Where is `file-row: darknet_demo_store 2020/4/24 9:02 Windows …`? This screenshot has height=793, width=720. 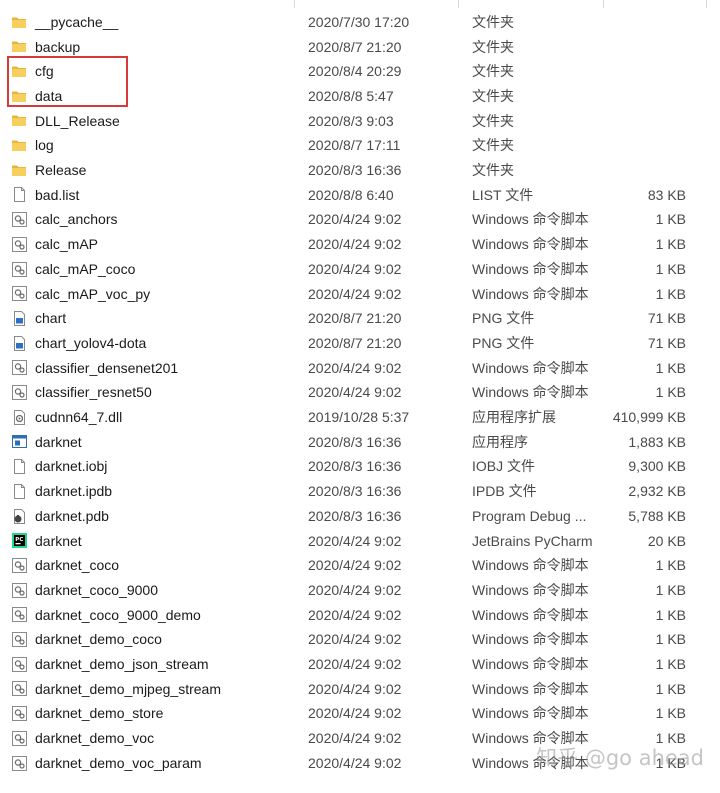 file-row: darknet_demo_store 2020/4/24 9:02 Windows … is located at coordinates (360, 713).